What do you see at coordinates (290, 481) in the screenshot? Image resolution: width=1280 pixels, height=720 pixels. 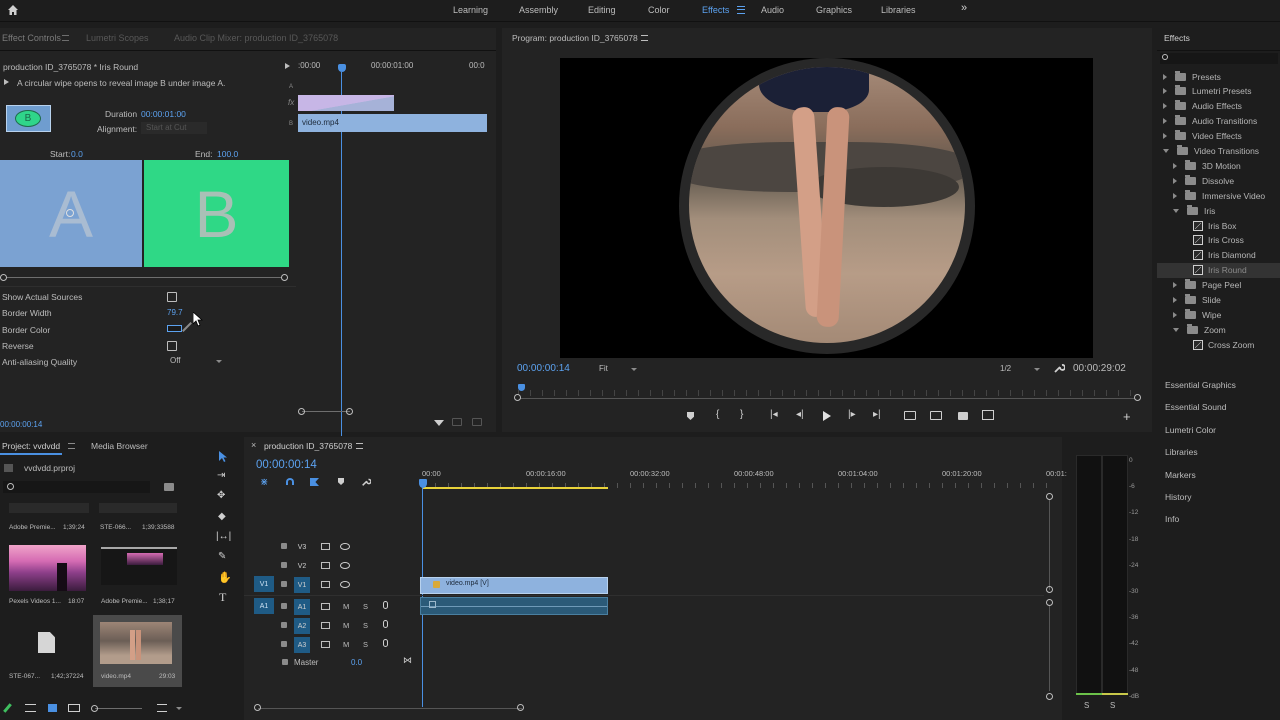 I see `magnet-icon` at bounding box center [290, 481].